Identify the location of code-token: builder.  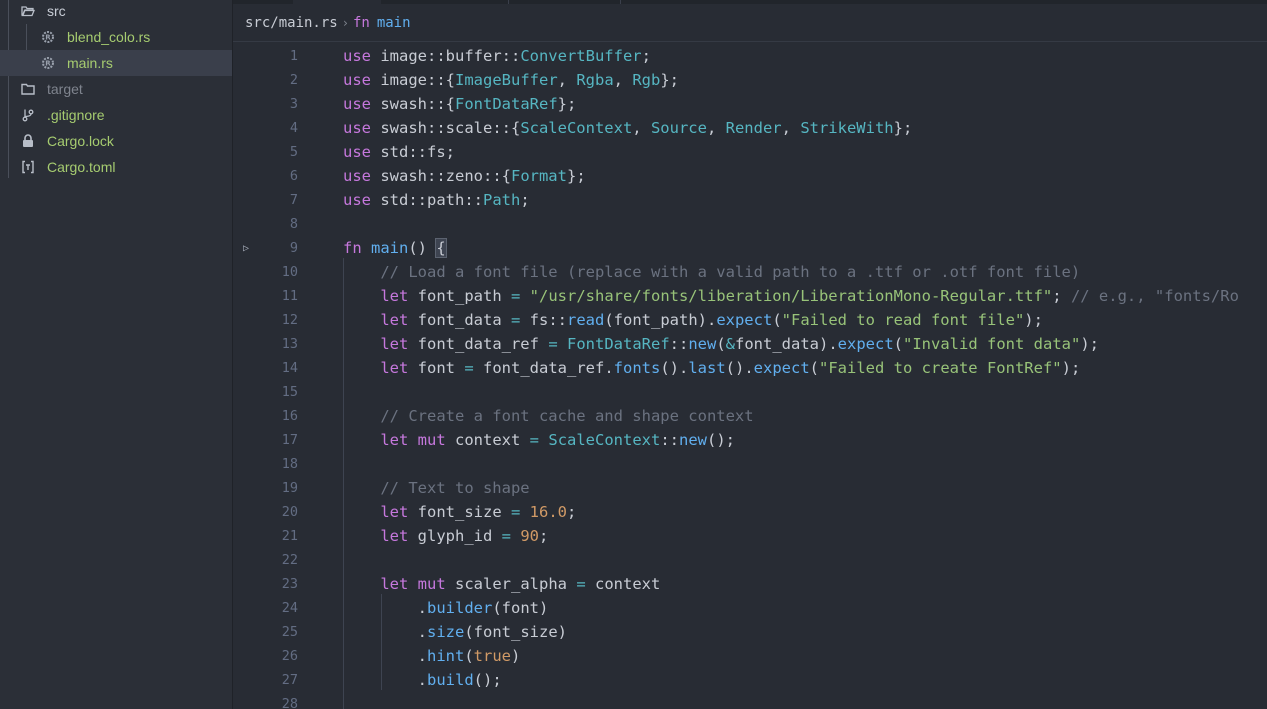
(460, 608).